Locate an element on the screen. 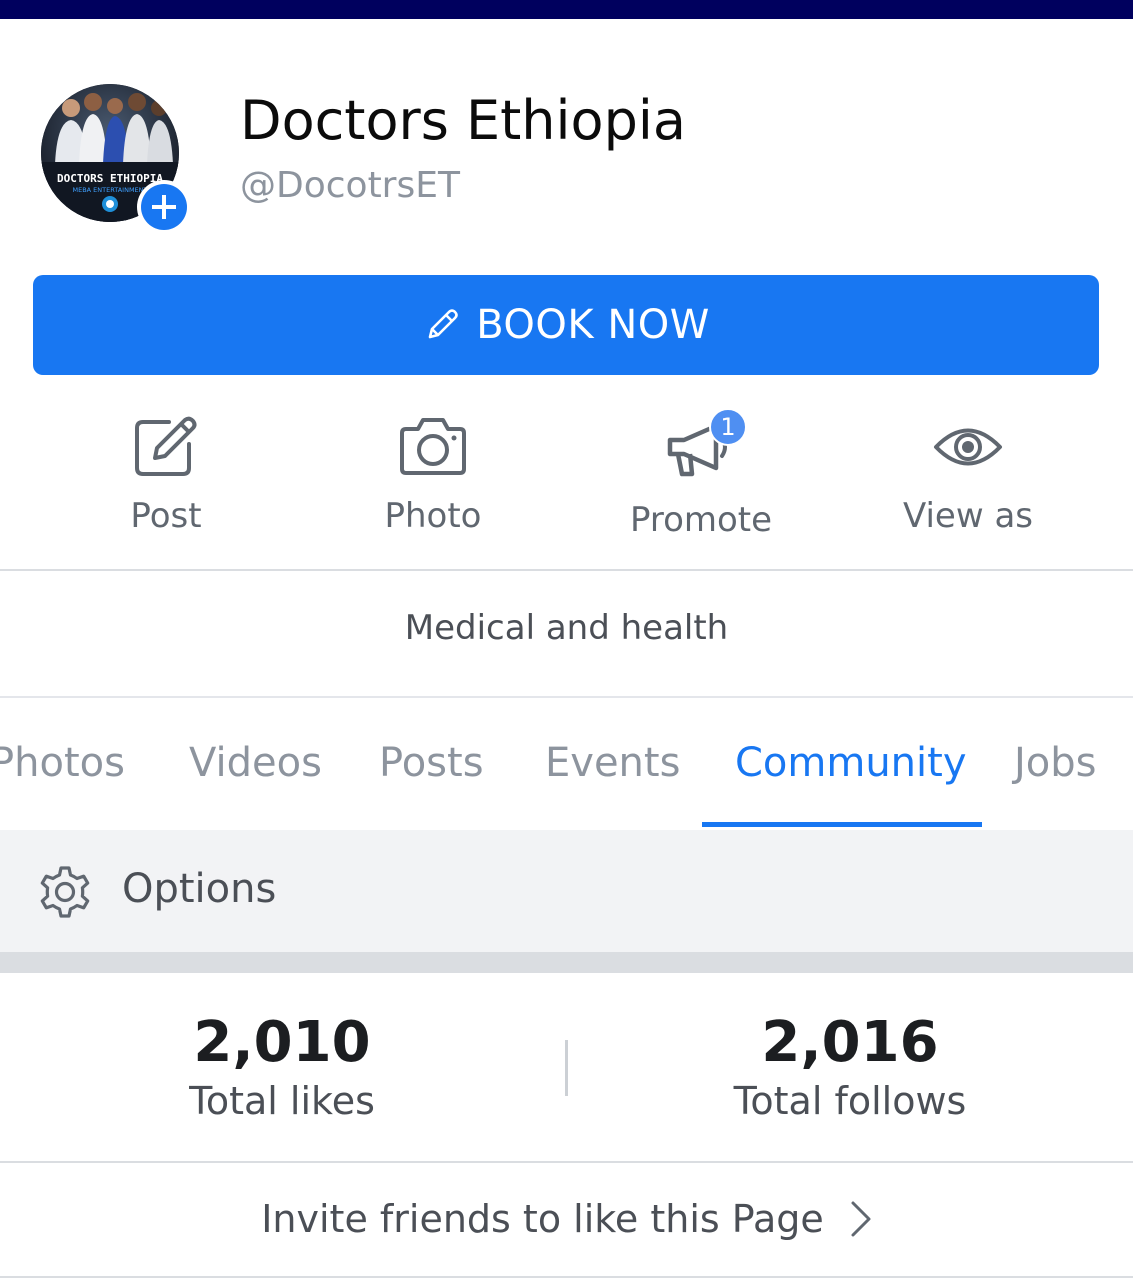 The image size is (1133, 1280). invite-friends-label: Invite friends to like this Page is located at coordinates (542, 1219).